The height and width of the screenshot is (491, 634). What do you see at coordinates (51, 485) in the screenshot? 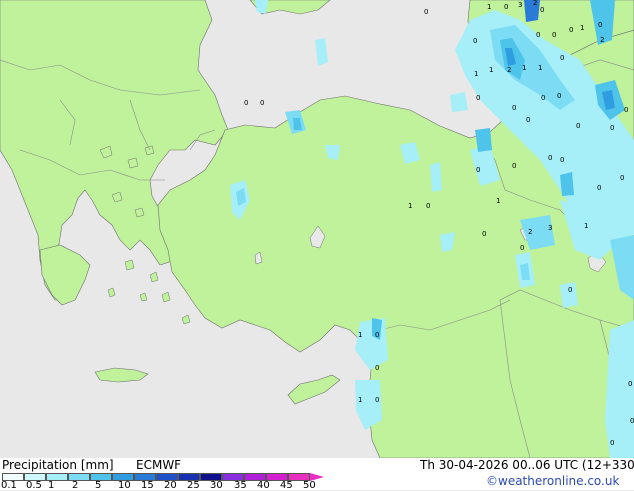
I see `scale-label: 1` at bounding box center [51, 485].